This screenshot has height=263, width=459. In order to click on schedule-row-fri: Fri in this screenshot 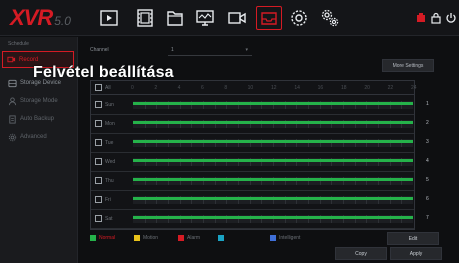, I will do `click(252, 200)`.